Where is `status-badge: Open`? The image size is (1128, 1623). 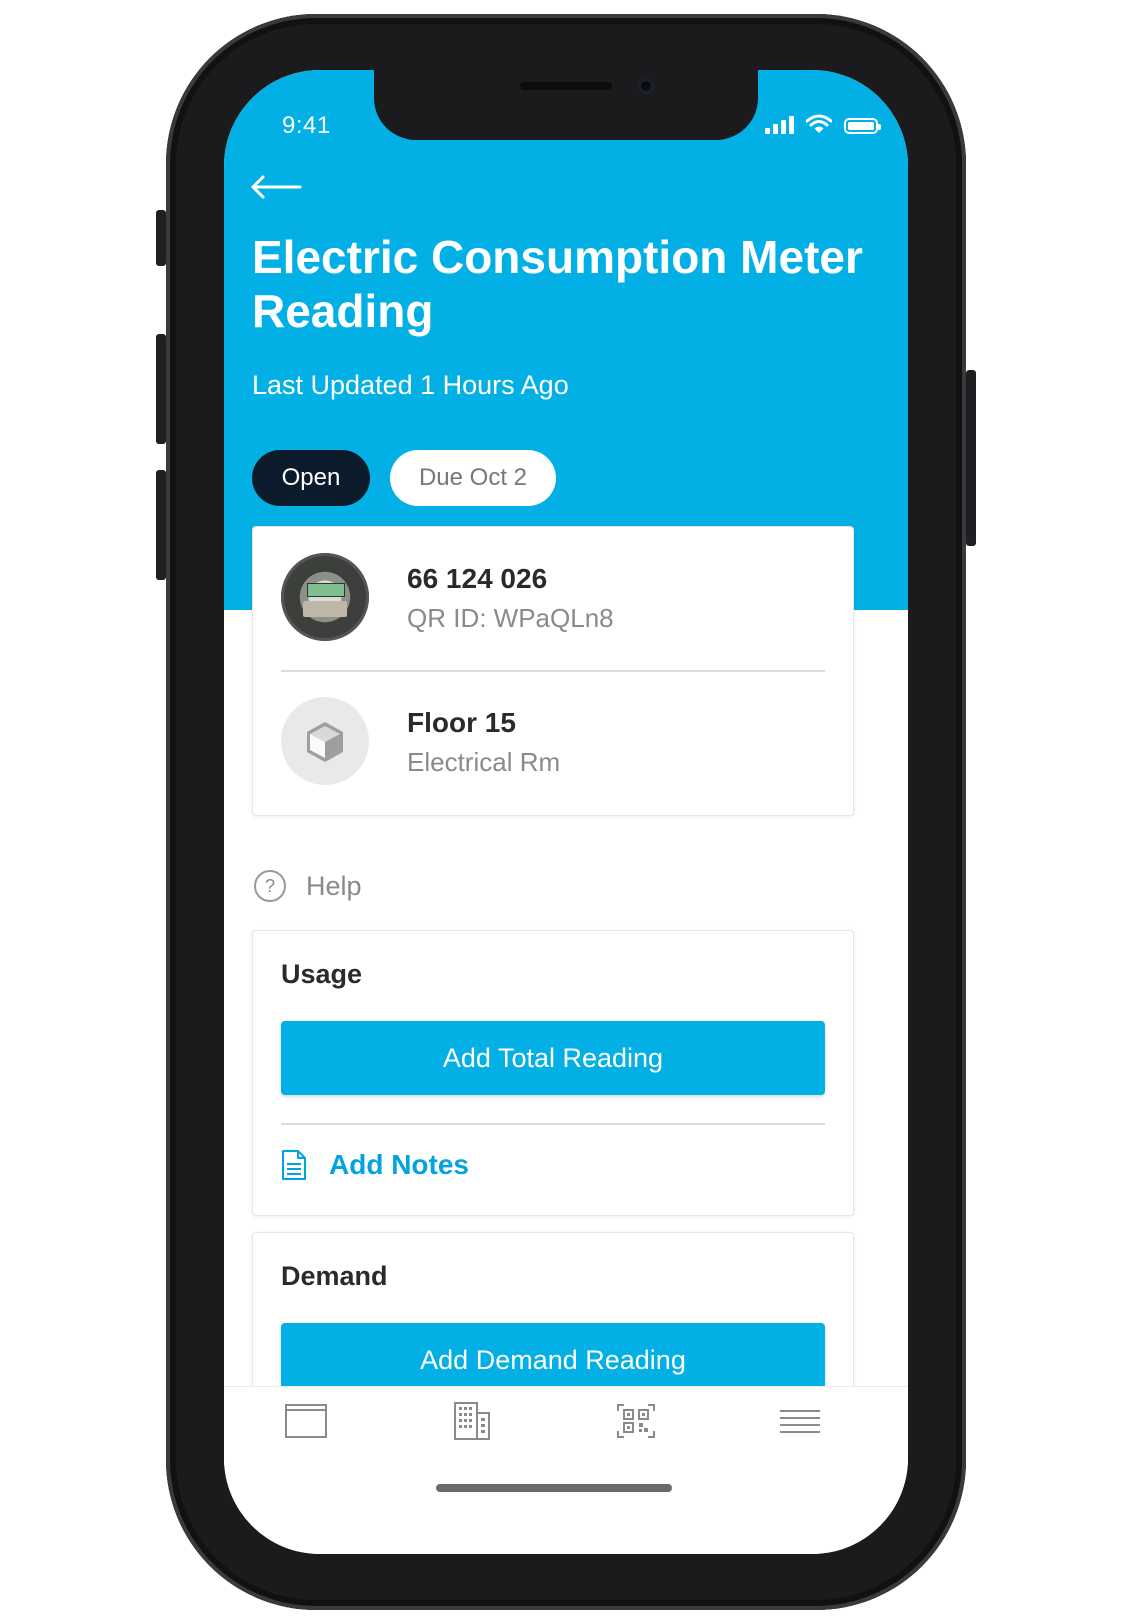 status-badge: Open is located at coordinates (311, 478).